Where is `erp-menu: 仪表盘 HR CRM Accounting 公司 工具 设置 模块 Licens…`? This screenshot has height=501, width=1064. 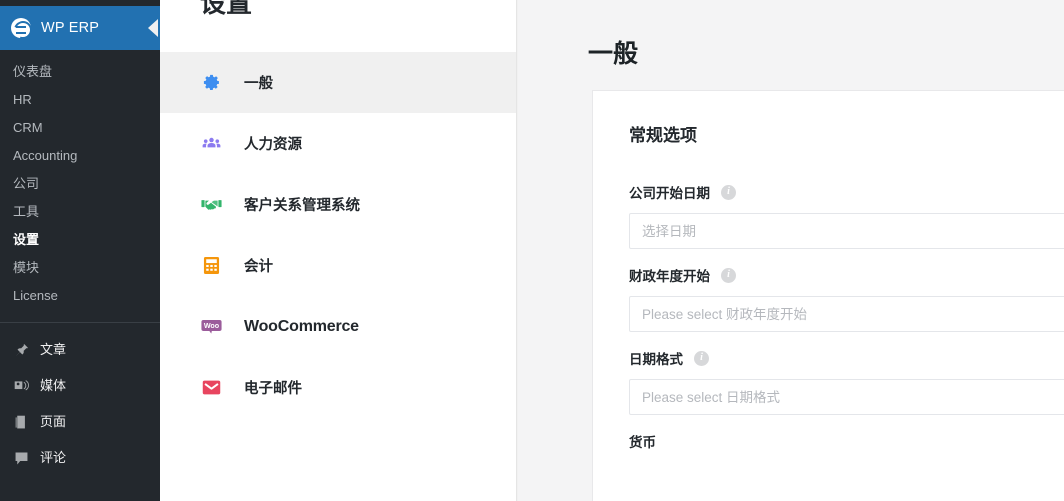 erp-menu: 仪表盘 HR CRM Accounting 公司 工具 设置 模块 Licens… is located at coordinates (80, 180).